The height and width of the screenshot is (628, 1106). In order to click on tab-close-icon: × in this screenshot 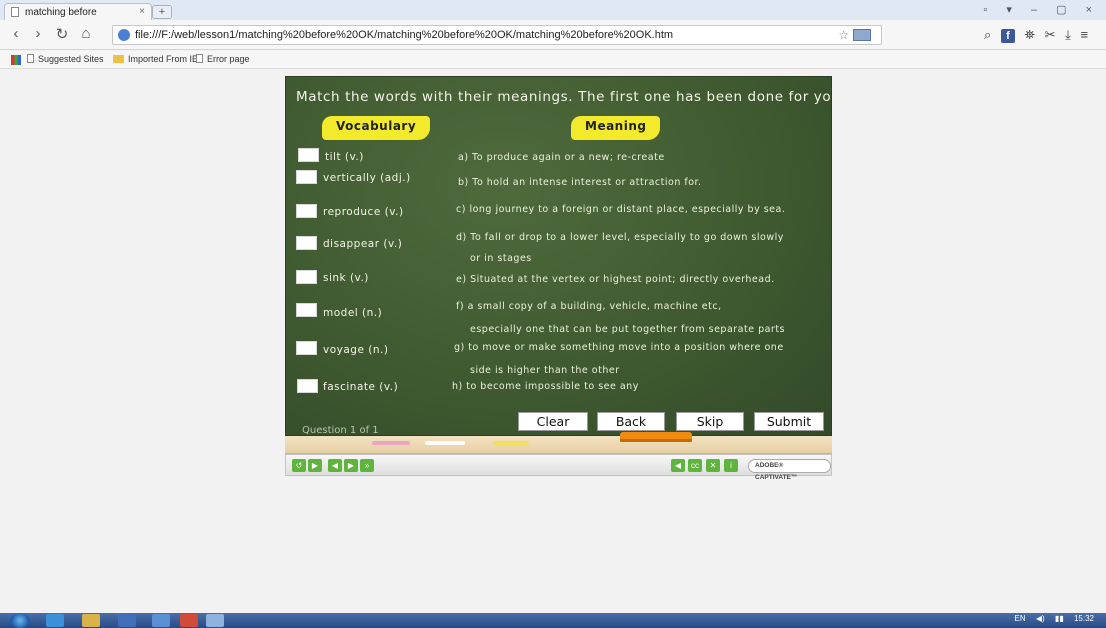, I will do `click(142, 11)`.